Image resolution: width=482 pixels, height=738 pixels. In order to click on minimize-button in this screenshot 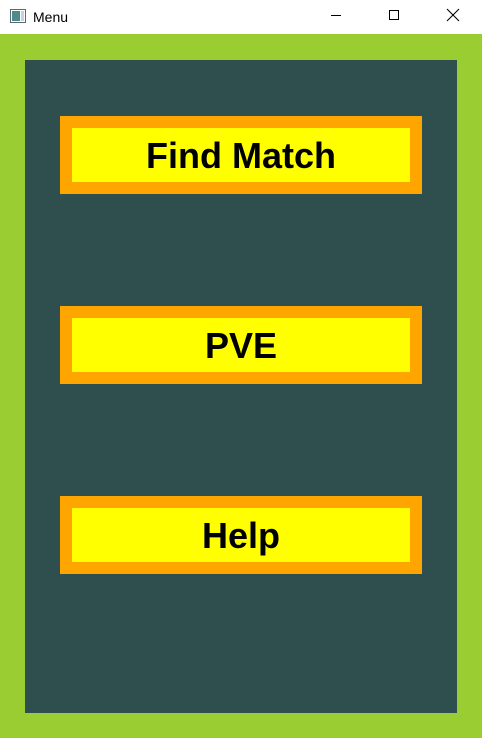, I will do `click(336, 17)`.